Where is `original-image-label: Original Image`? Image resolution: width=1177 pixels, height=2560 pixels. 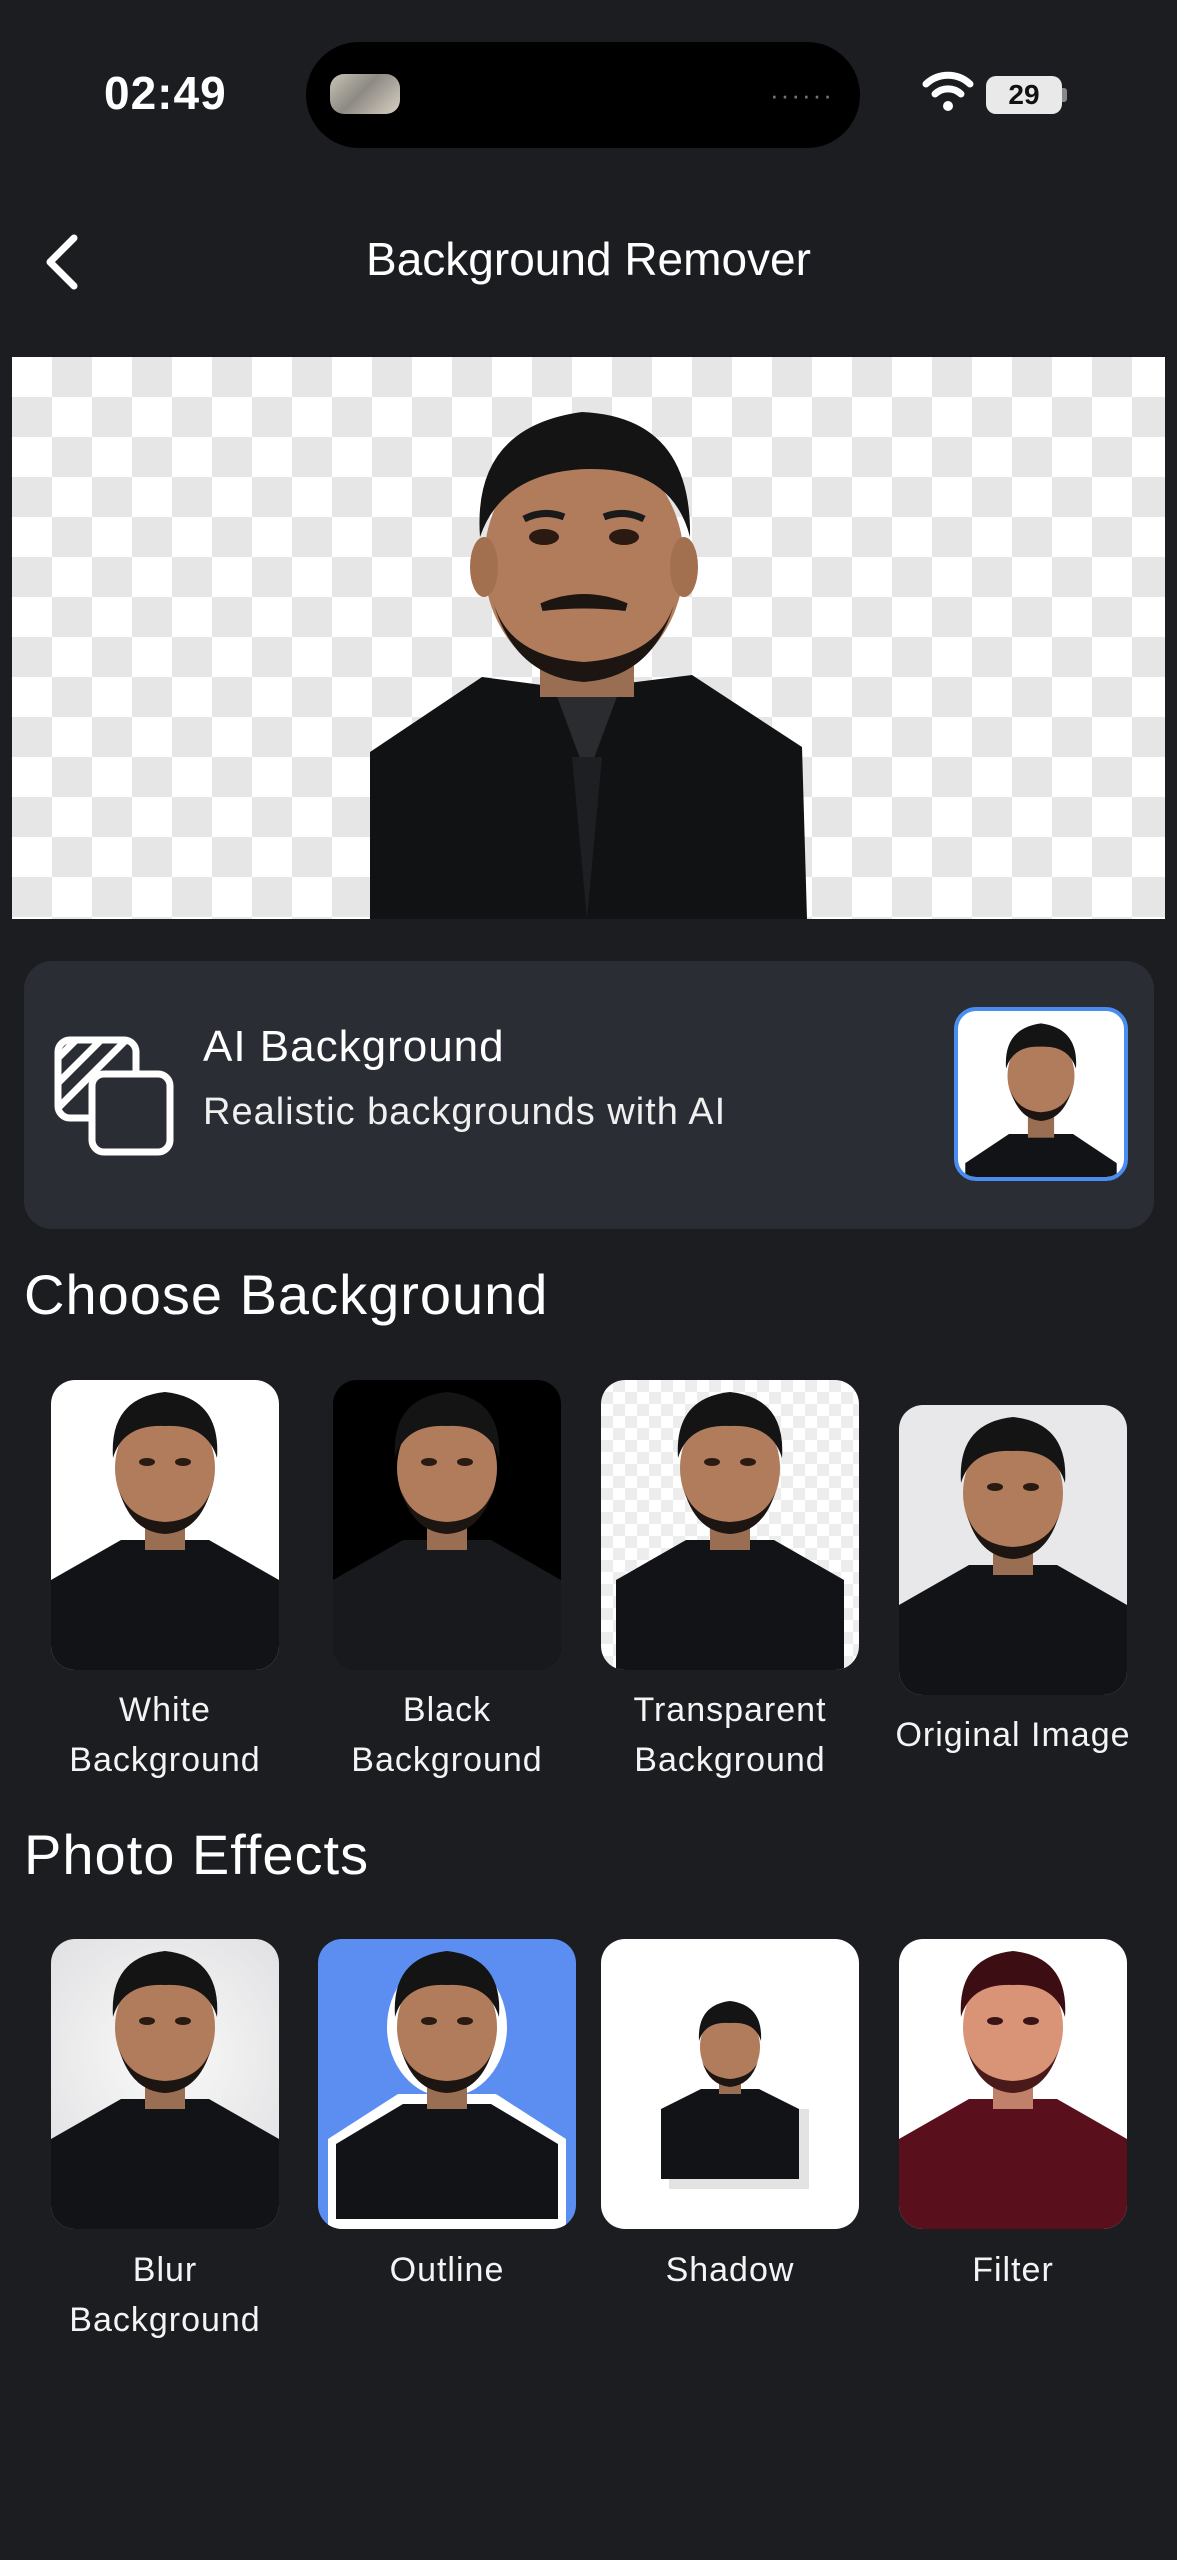 original-image-label: Original Image is located at coordinates (1013, 1735).